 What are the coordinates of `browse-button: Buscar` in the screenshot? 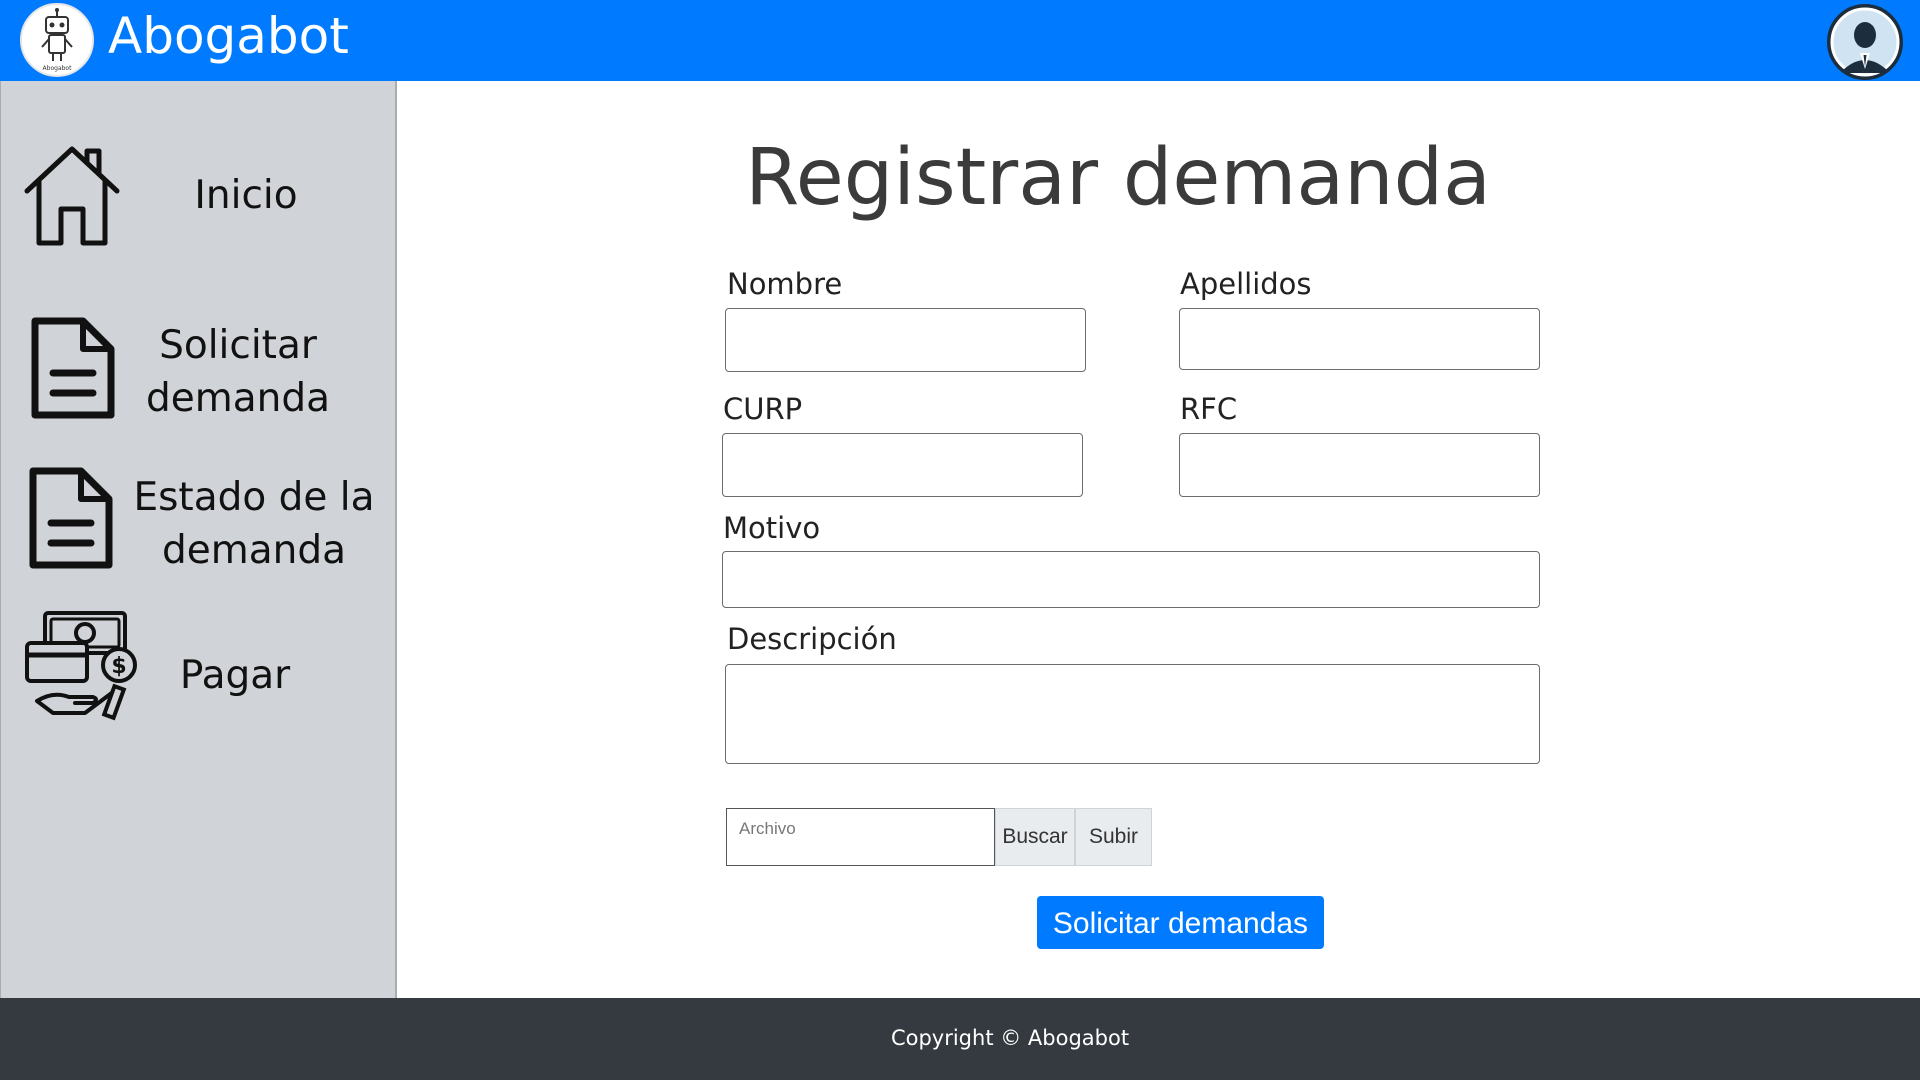 It's located at (1035, 837).